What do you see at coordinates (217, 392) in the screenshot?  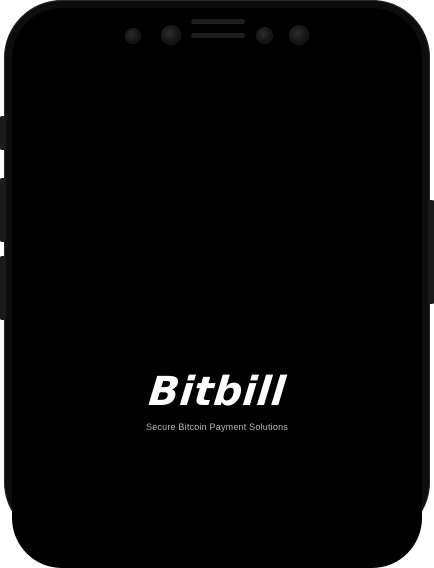 I see `app-logo: Bitbill` at bounding box center [217, 392].